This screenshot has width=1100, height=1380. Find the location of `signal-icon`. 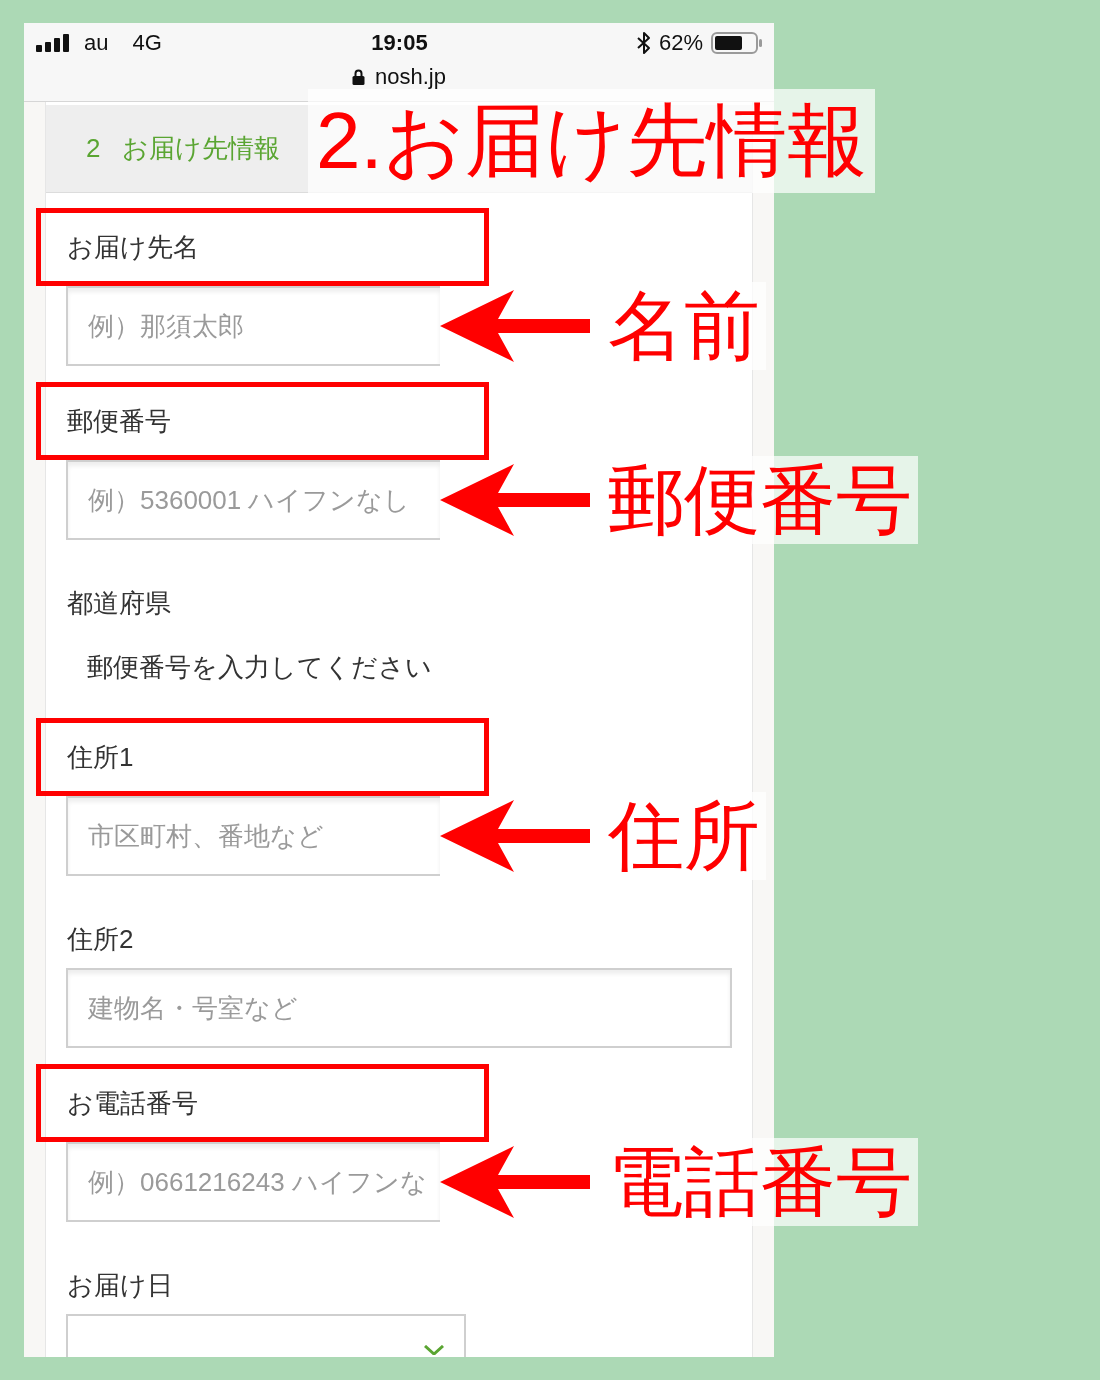

signal-icon is located at coordinates (53, 43).